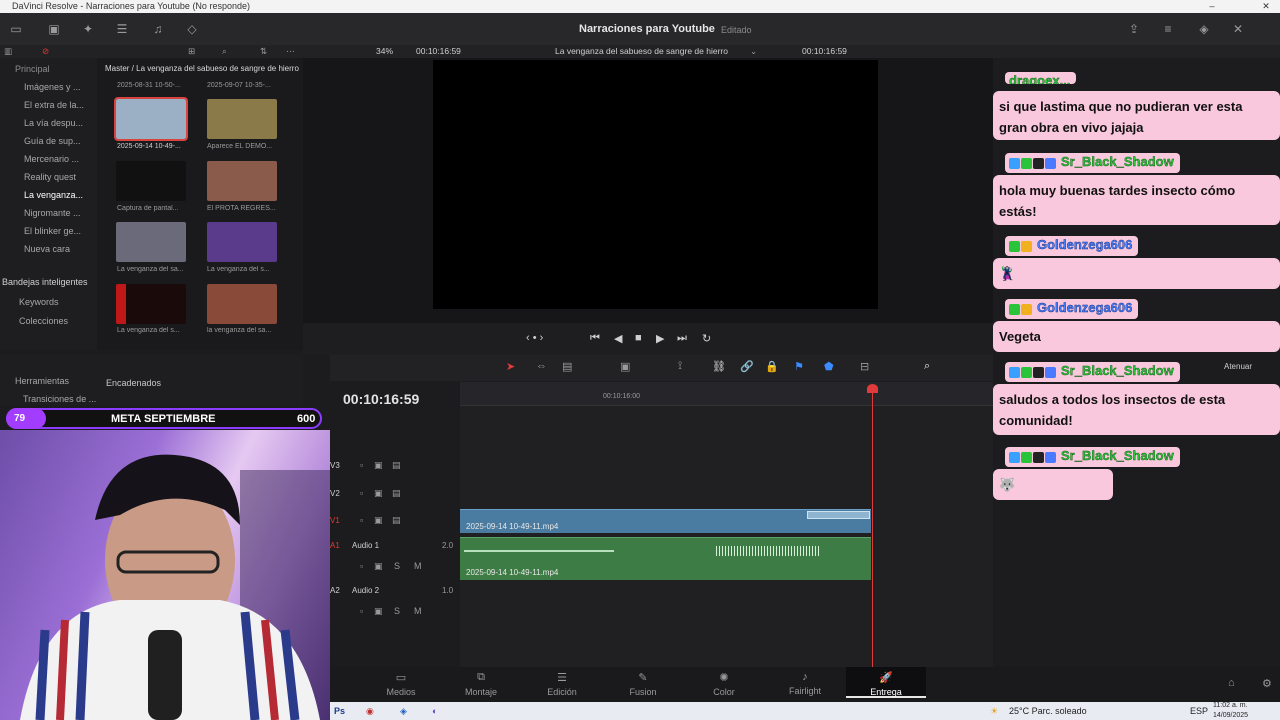 Image resolution: width=1280 pixels, height=720 pixels. I want to click on tools-icon: ✕, so click(1238, 29).